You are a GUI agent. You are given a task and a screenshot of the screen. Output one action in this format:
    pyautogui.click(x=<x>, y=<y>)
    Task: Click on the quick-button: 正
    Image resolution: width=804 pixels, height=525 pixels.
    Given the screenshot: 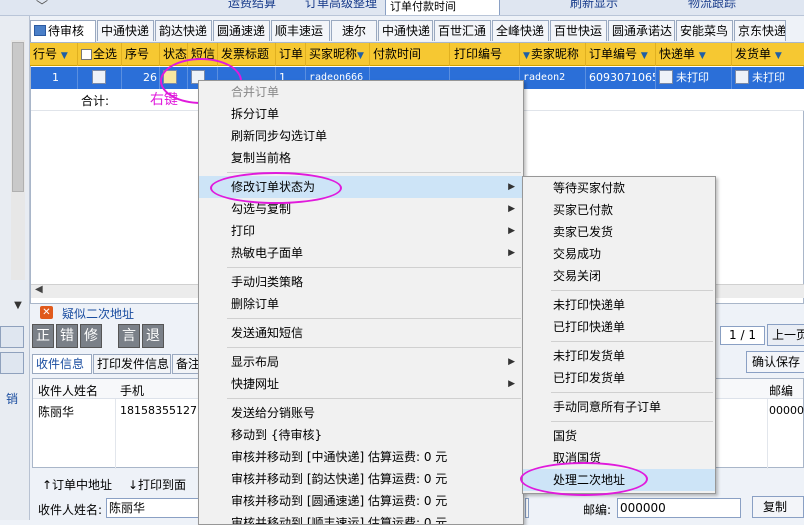 What is the action you would take?
    pyautogui.click(x=43, y=336)
    